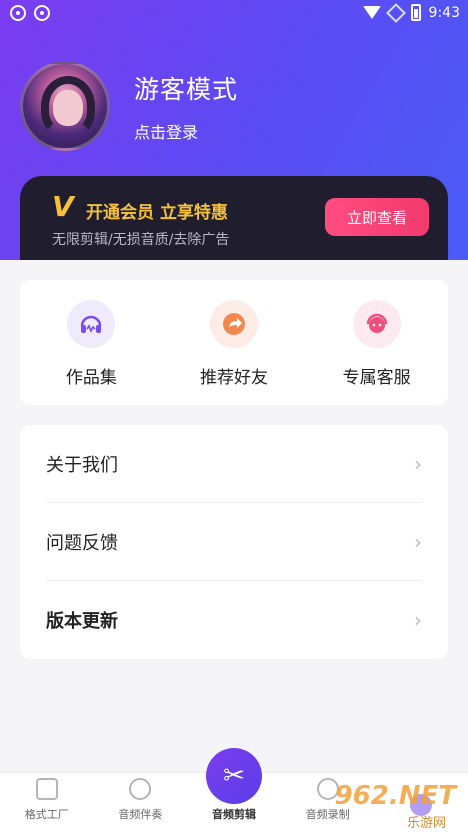 This screenshot has width=468, height=832. I want to click on status-bar: 9:43, so click(234, 13).